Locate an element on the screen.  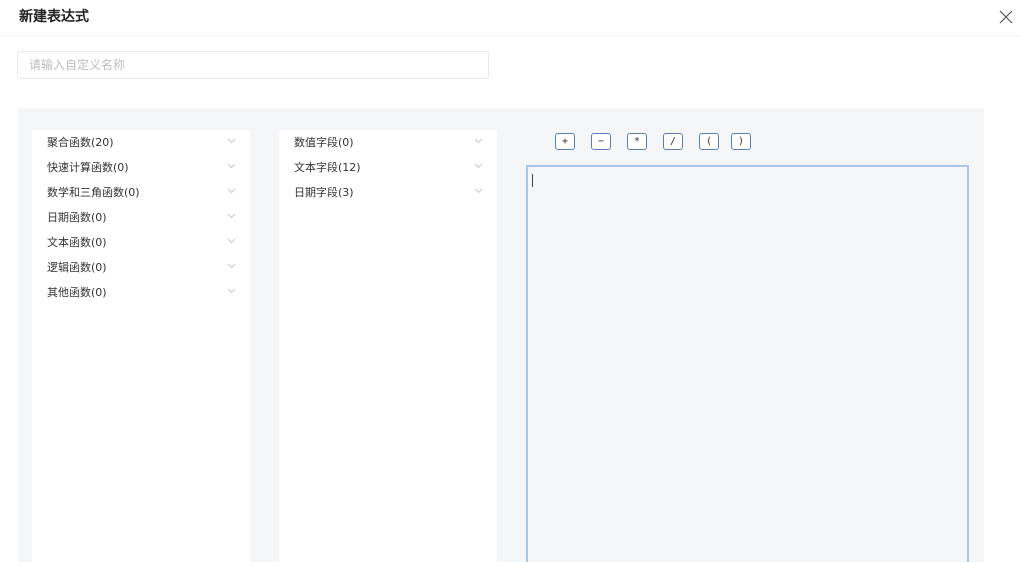
category-label: 日期字段(3) is located at coordinates (324, 192).